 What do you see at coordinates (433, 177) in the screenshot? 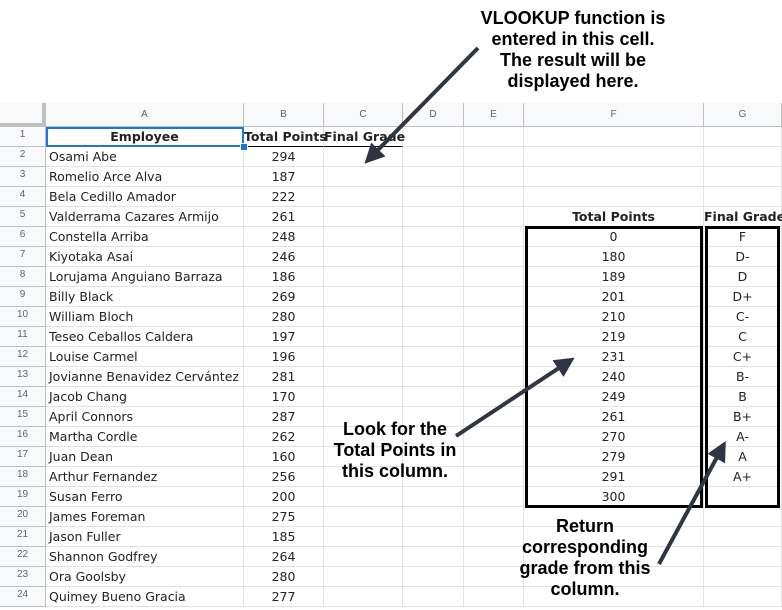
I see `cell-d3` at bounding box center [433, 177].